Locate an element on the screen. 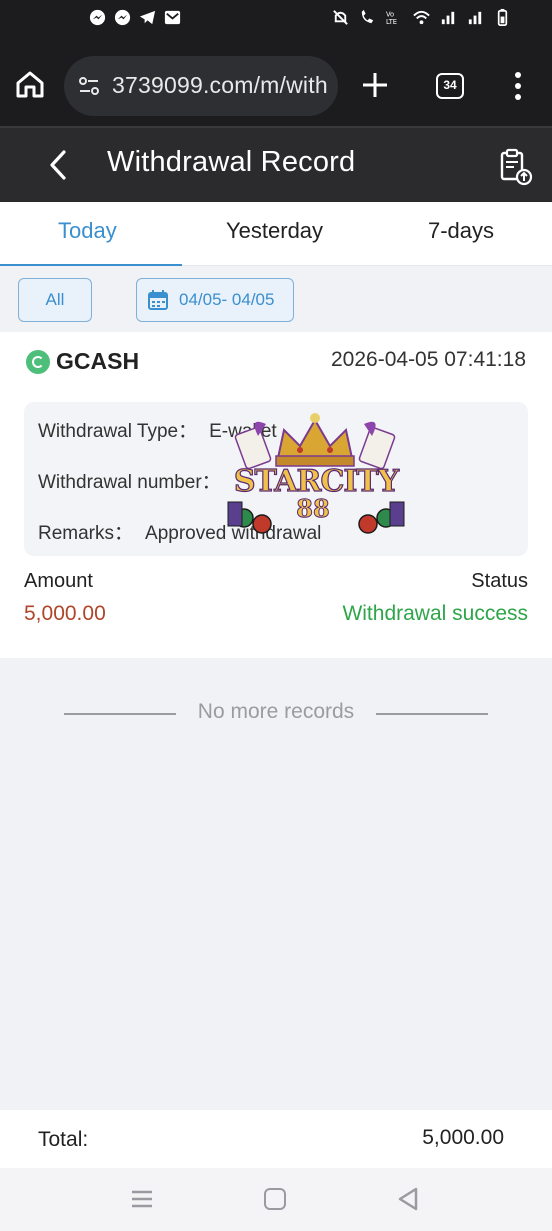  telegram-icon is located at coordinates (147, 17).